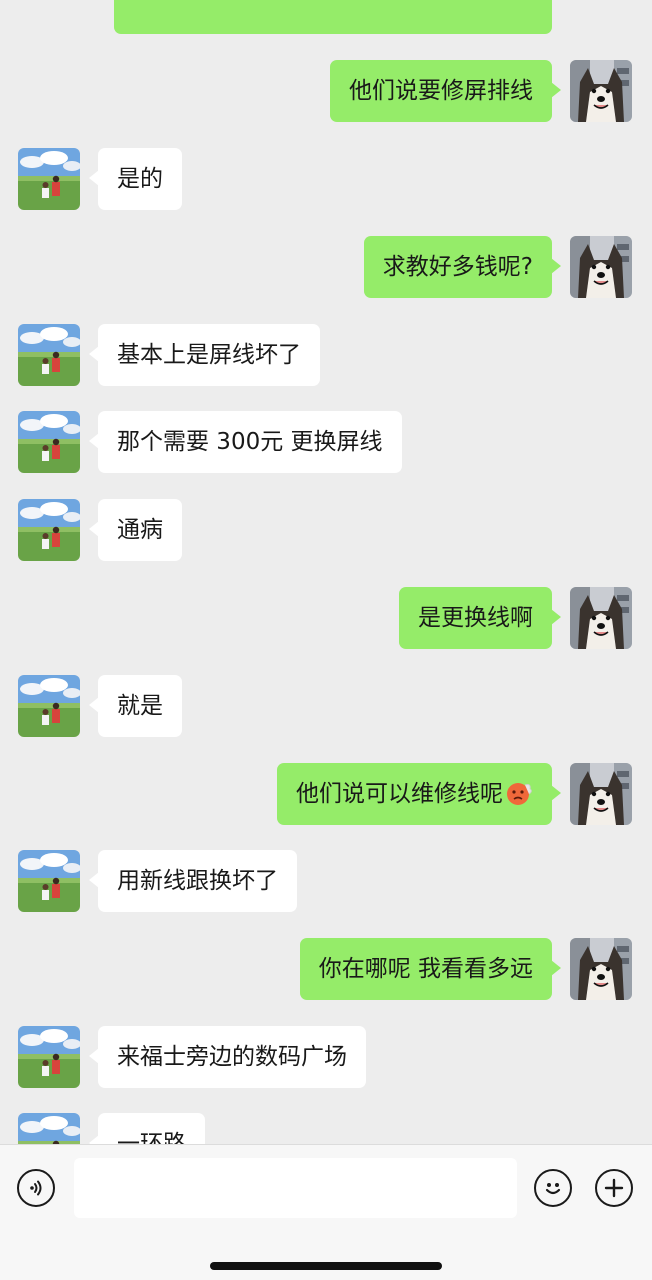 This screenshot has height=1280, width=652. Describe the element at coordinates (326, 530) in the screenshot. I see `message-row: 通病` at that location.